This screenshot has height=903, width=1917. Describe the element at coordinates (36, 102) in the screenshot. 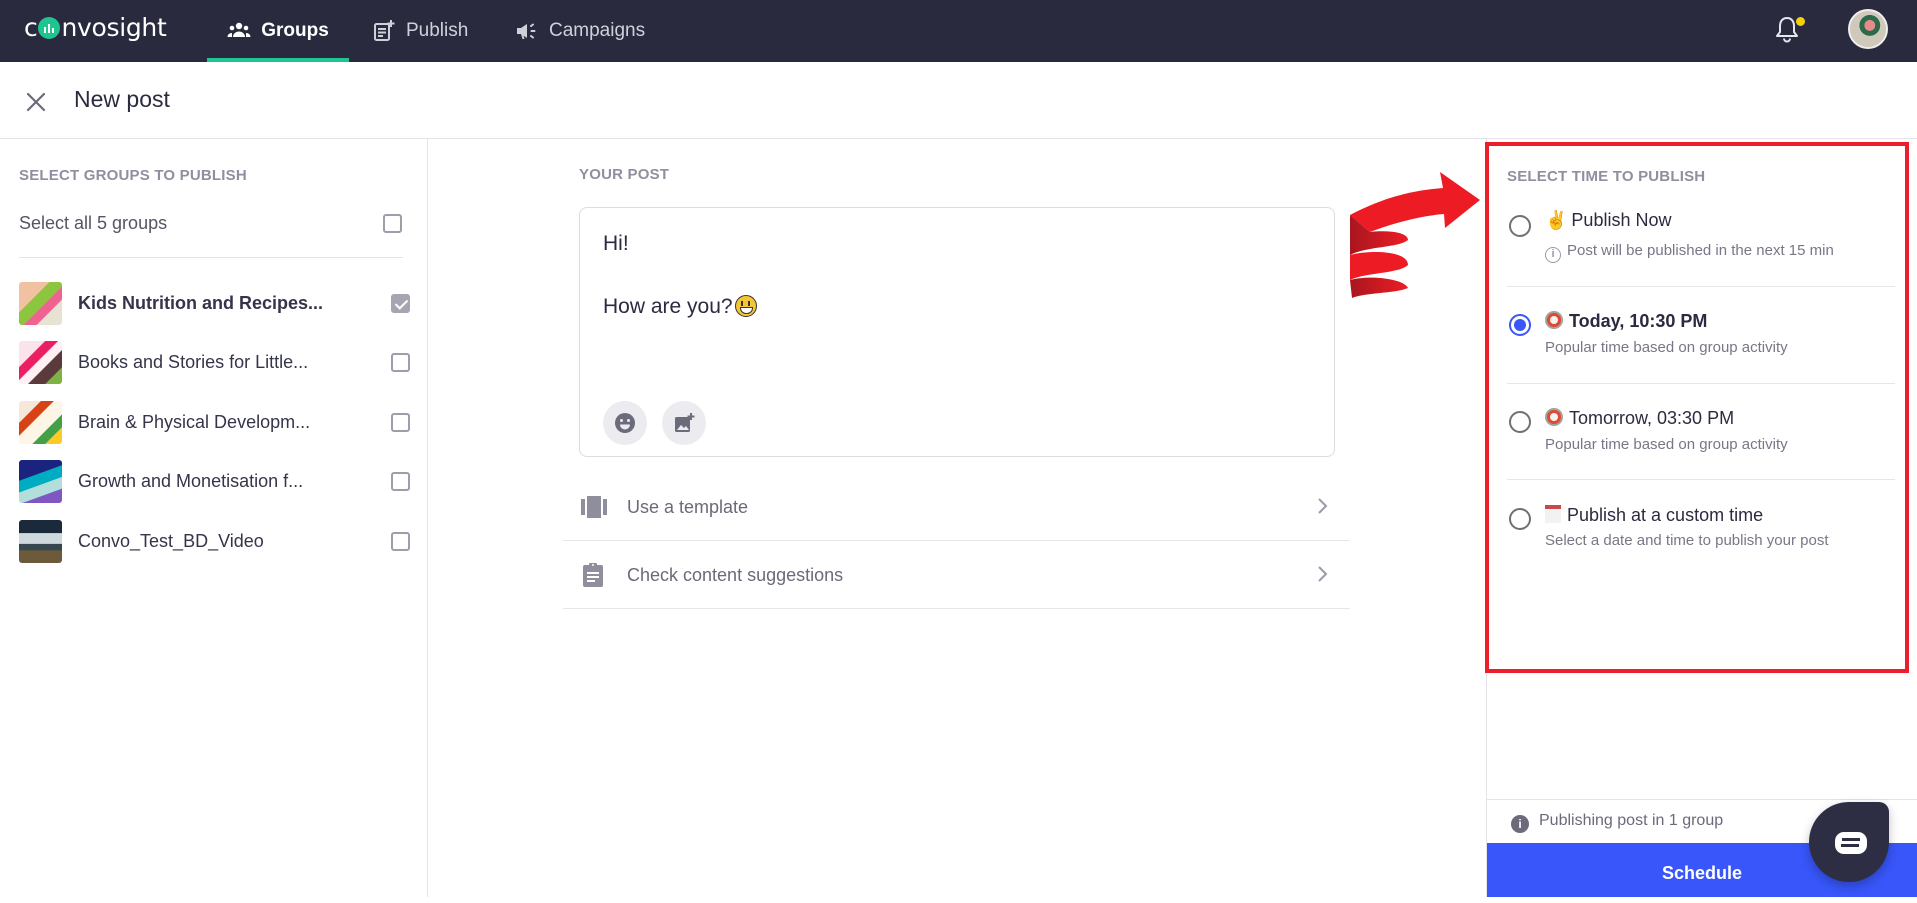

I see `close-icon` at that location.